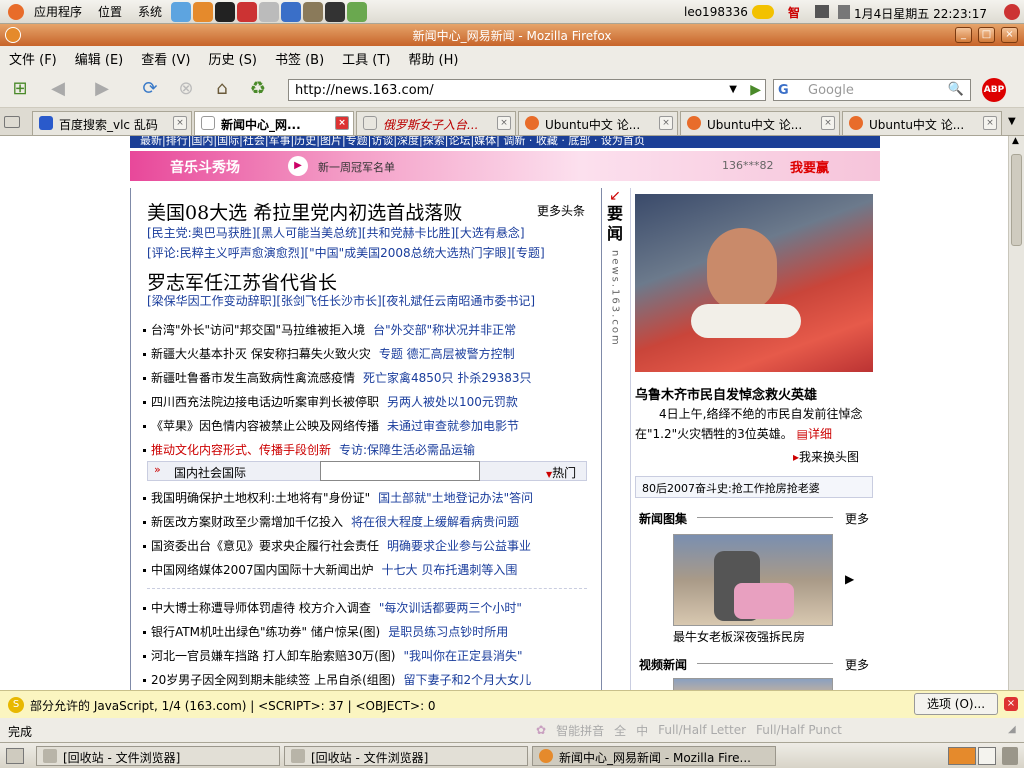 The height and width of the screenshot is (768, 1024). What do you see at coordinates (298, 166) in the screenshot?
I see `play-icon: ▶` at bounding box center [298, 166].